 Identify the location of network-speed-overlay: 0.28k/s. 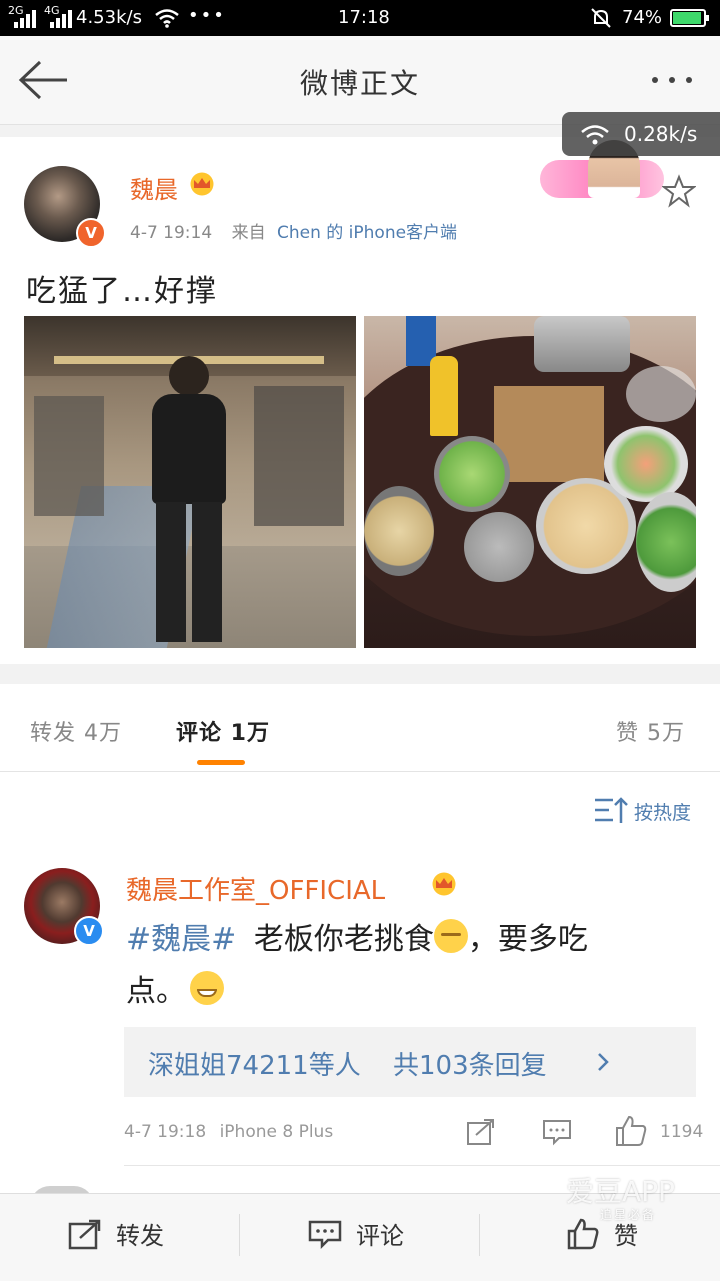
(641, 134).